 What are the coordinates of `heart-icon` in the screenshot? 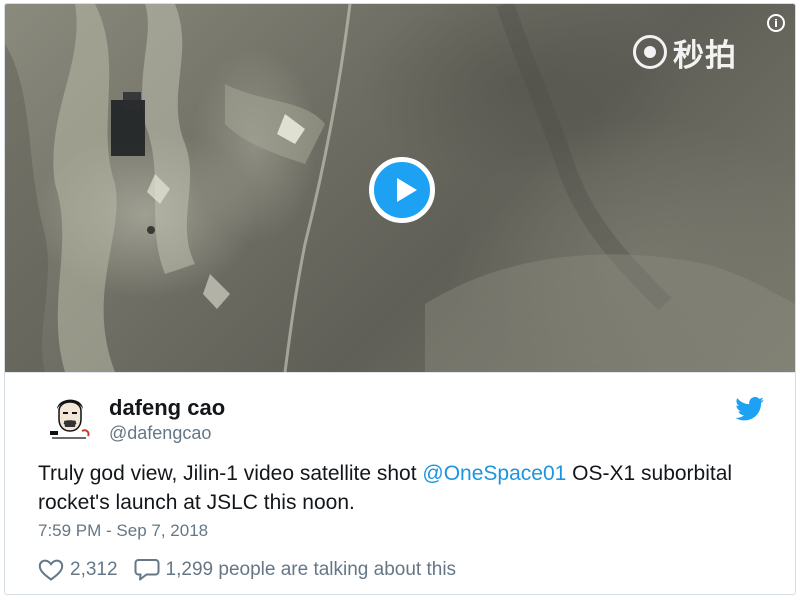 It's located at (51, 570).